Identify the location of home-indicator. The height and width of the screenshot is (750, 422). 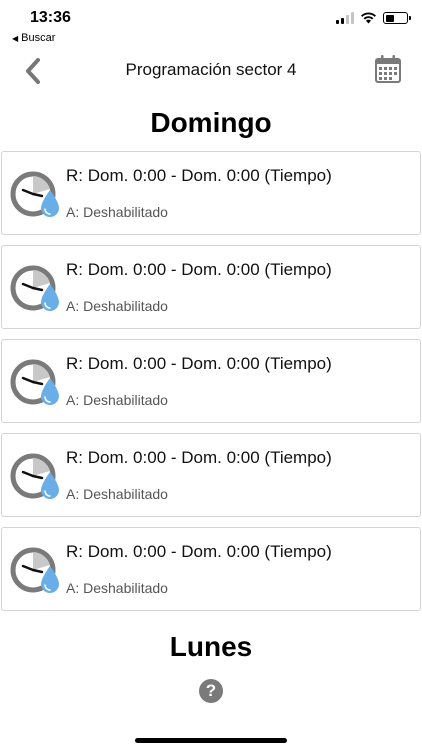
(211, 740).